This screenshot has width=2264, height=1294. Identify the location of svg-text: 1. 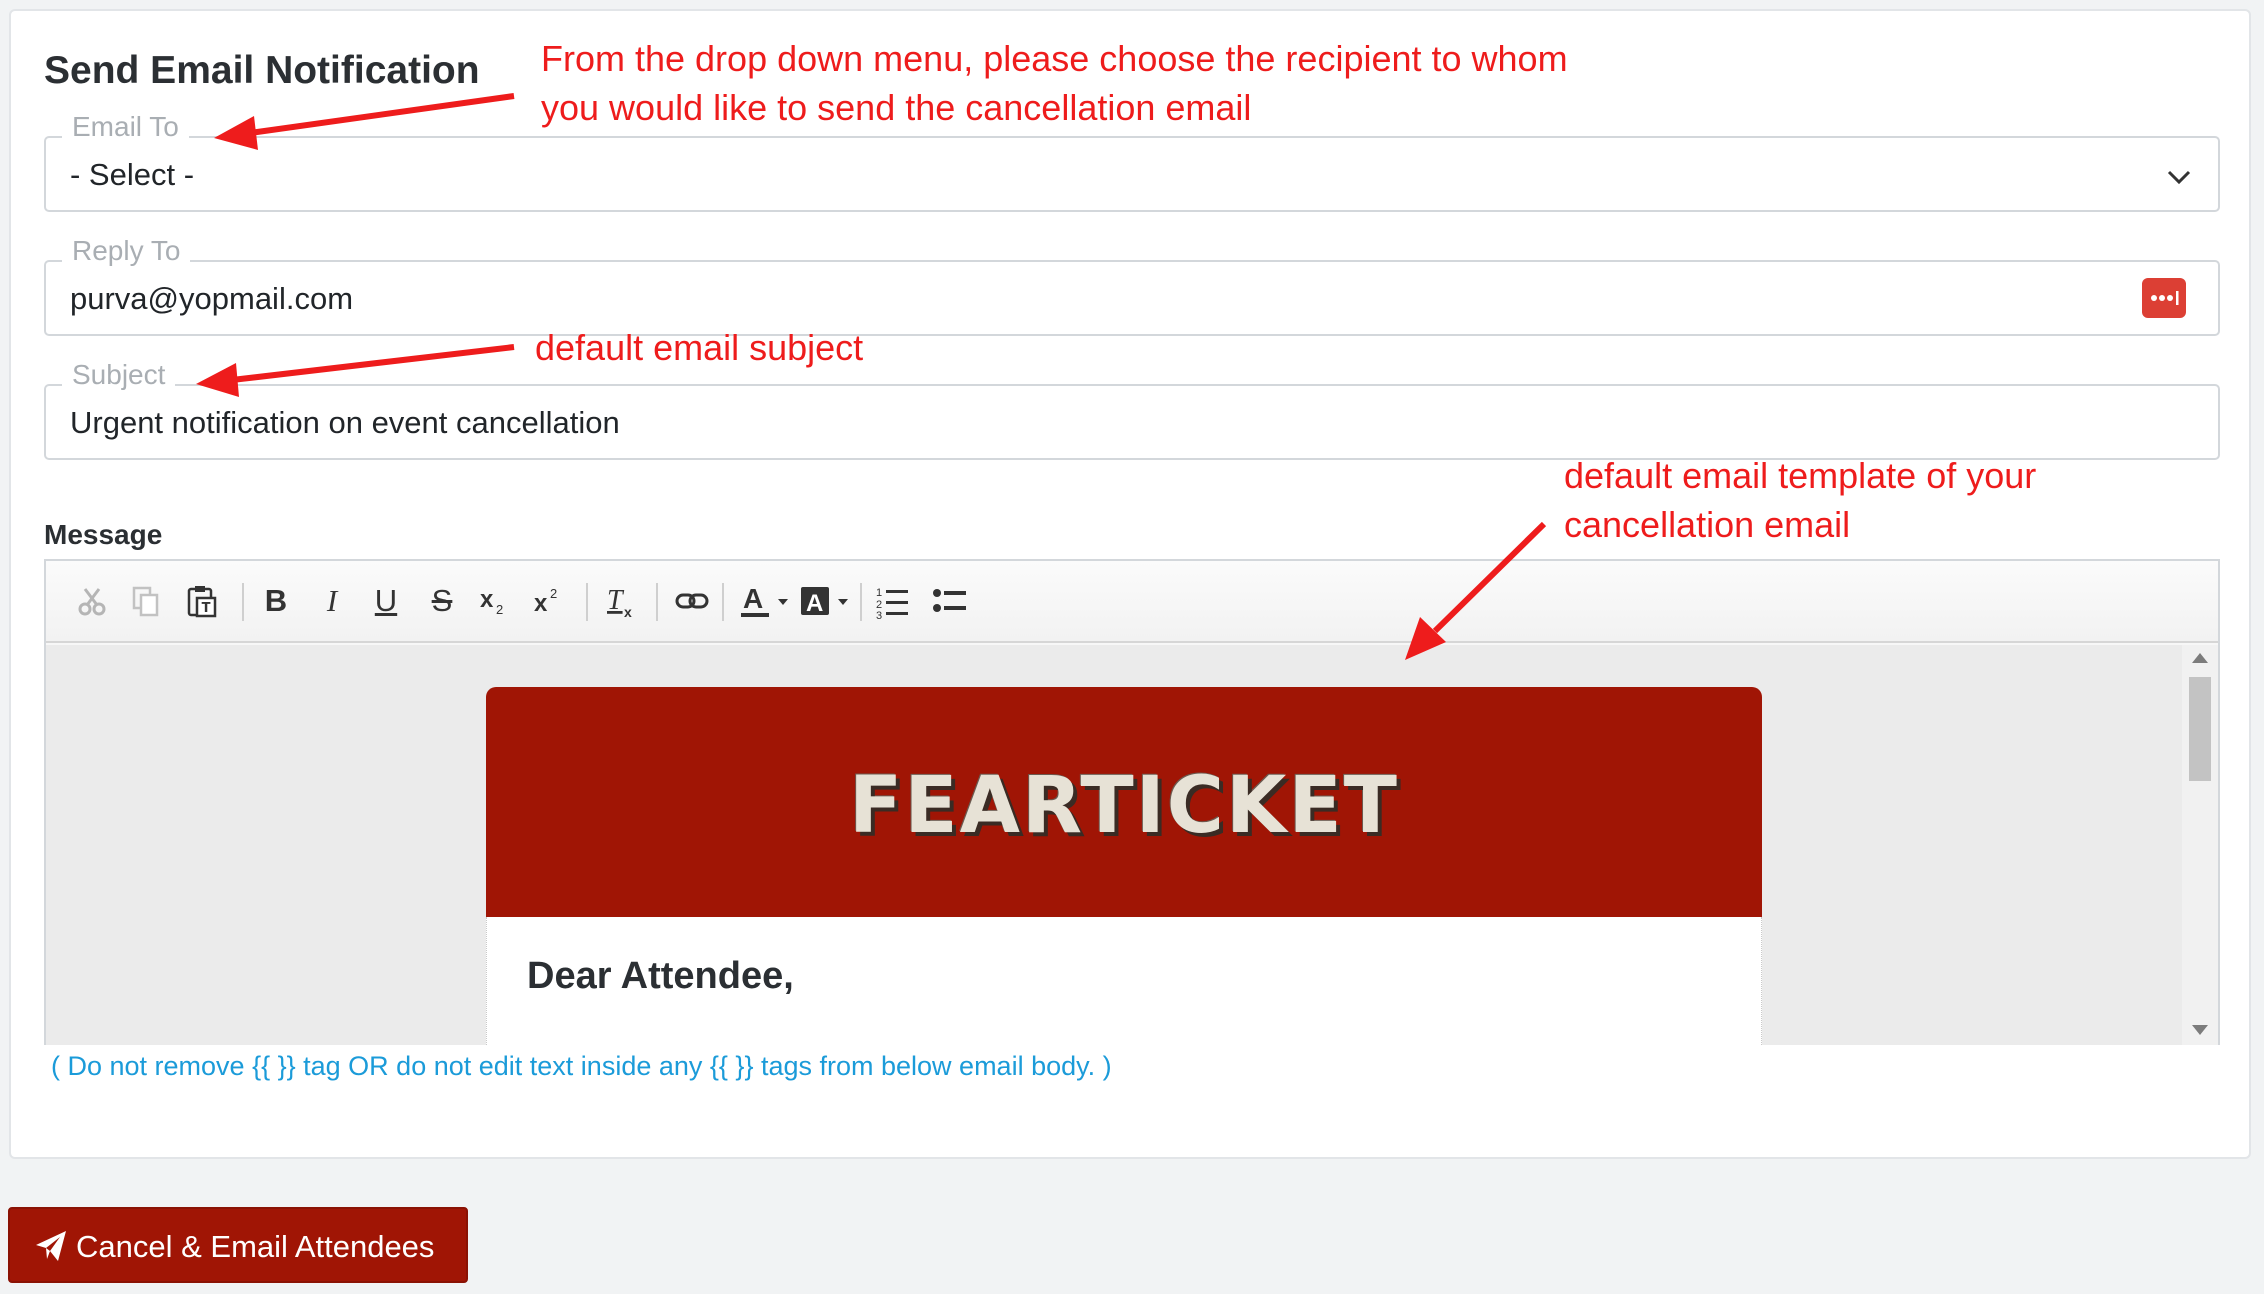
(879, 593).